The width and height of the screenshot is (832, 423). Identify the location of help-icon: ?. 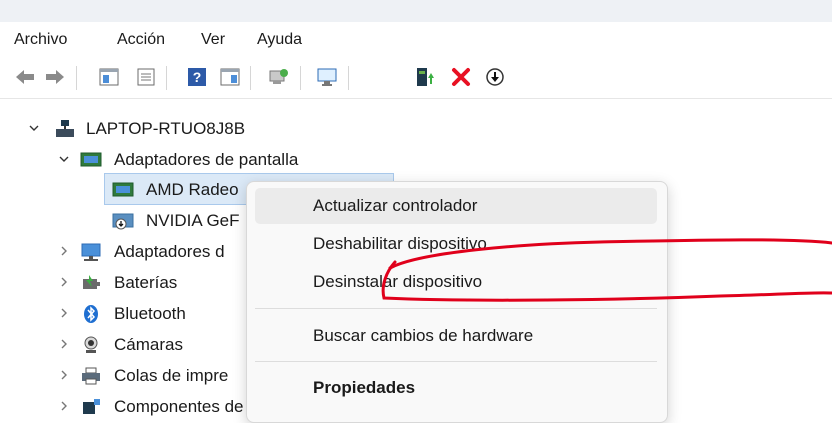
(197, 77).